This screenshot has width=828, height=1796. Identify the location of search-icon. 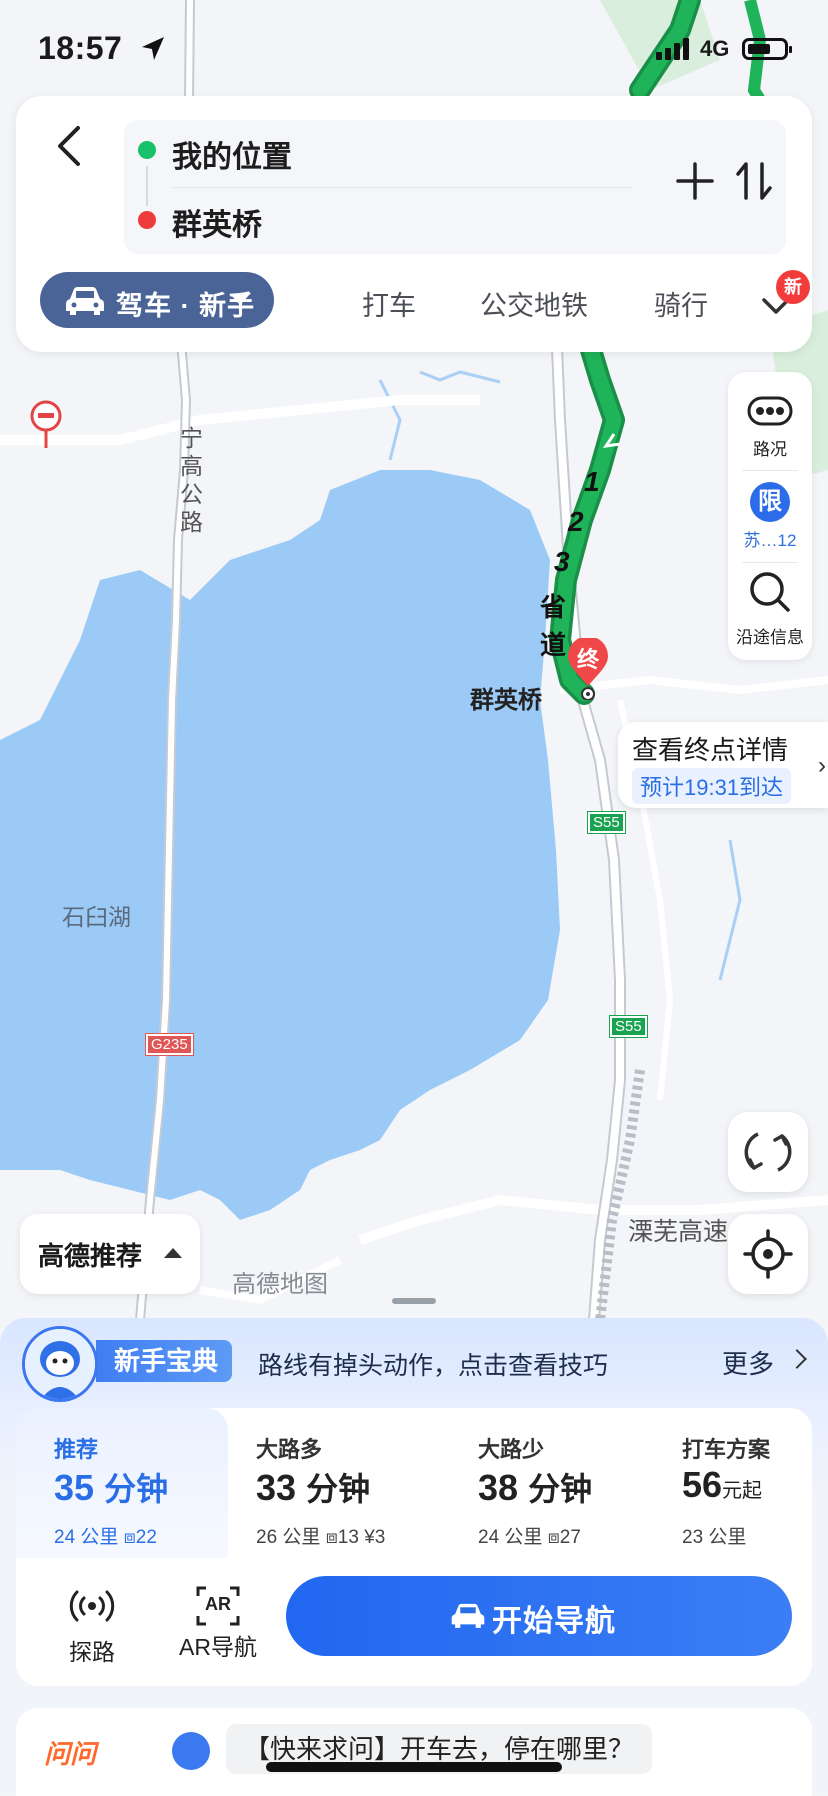
(770, 592).